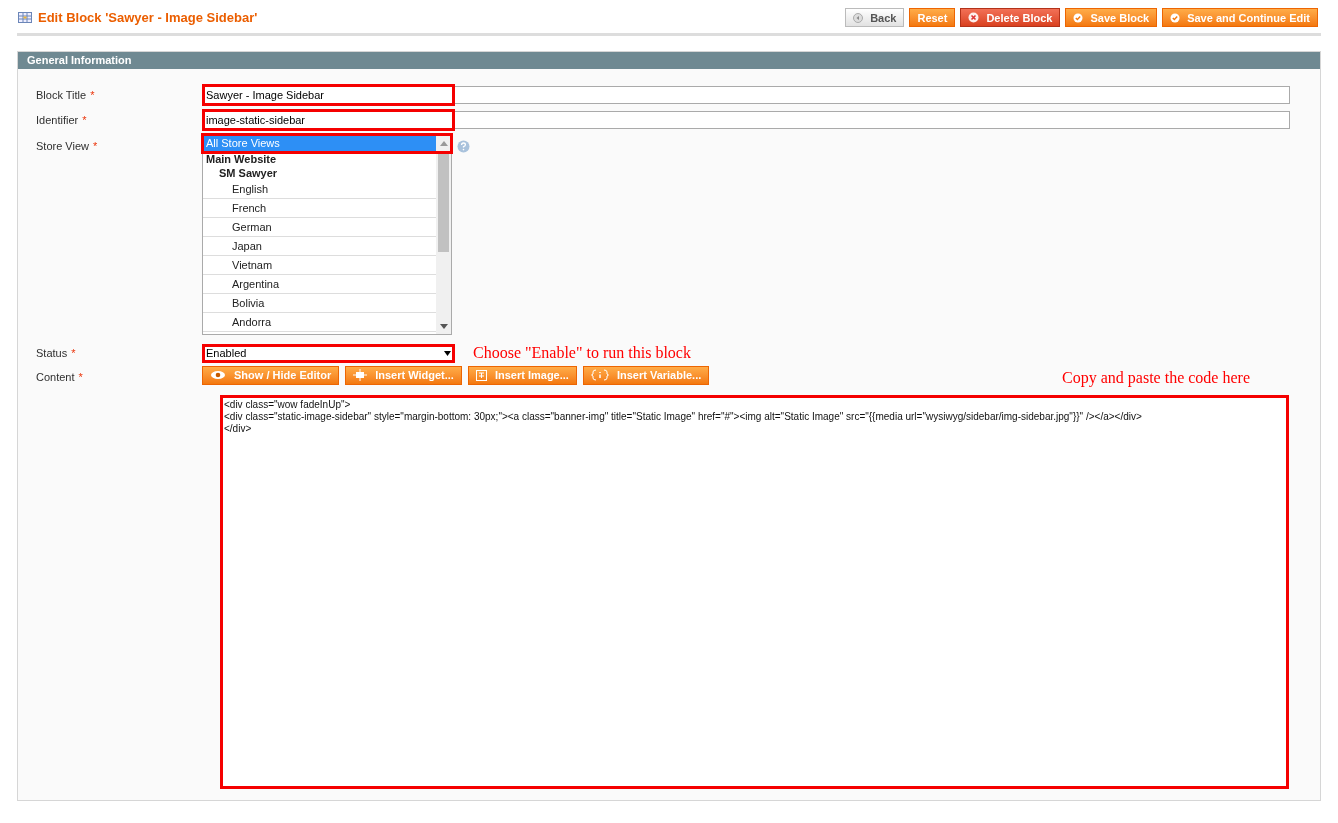 This screenshot has width=1338, height=823. I want to click on scroll-down-icon, so click(443, 326).